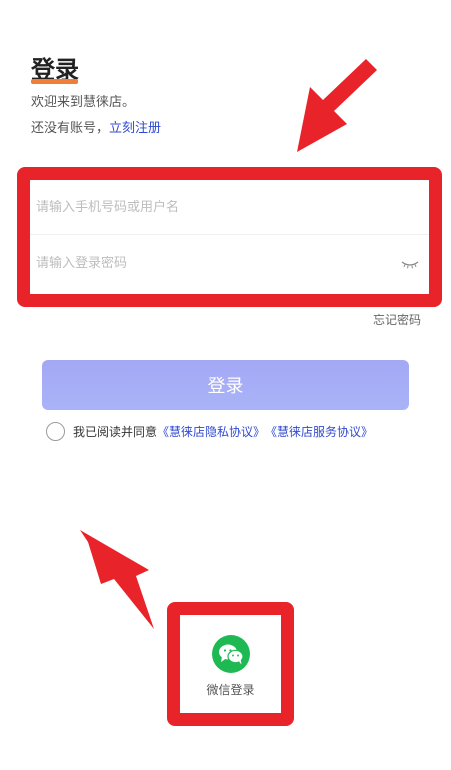 The width and height of the screenshot is (451, 770). I want to click on wechat-icon-badge, so click(230, 654).